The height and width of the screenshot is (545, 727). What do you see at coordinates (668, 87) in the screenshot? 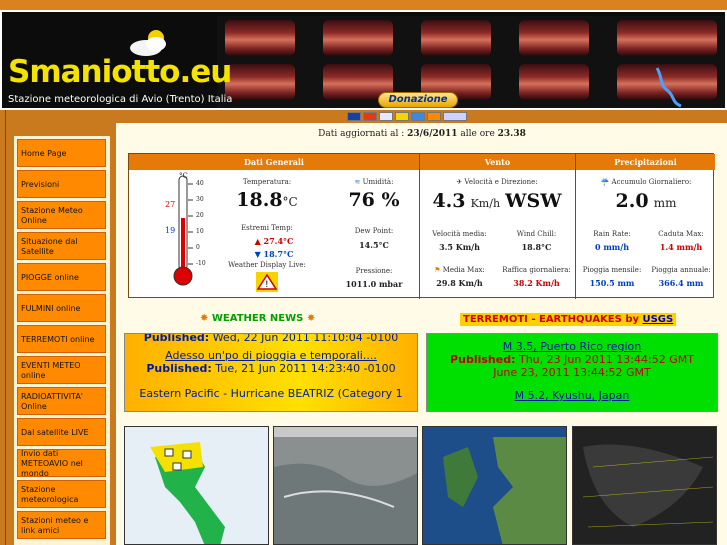
I see `lake-garda-icon` at bounding box center [668, 87].